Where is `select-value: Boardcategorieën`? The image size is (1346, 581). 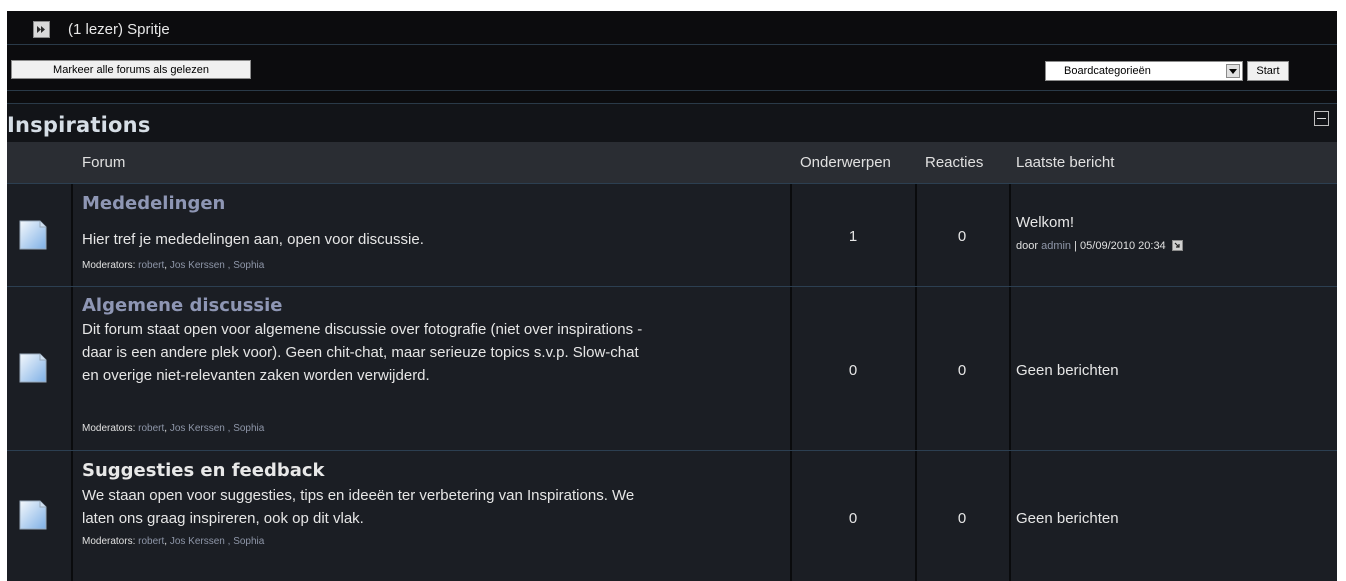
select-value: Boardcategorieën is located at coordinates (1107, 71).